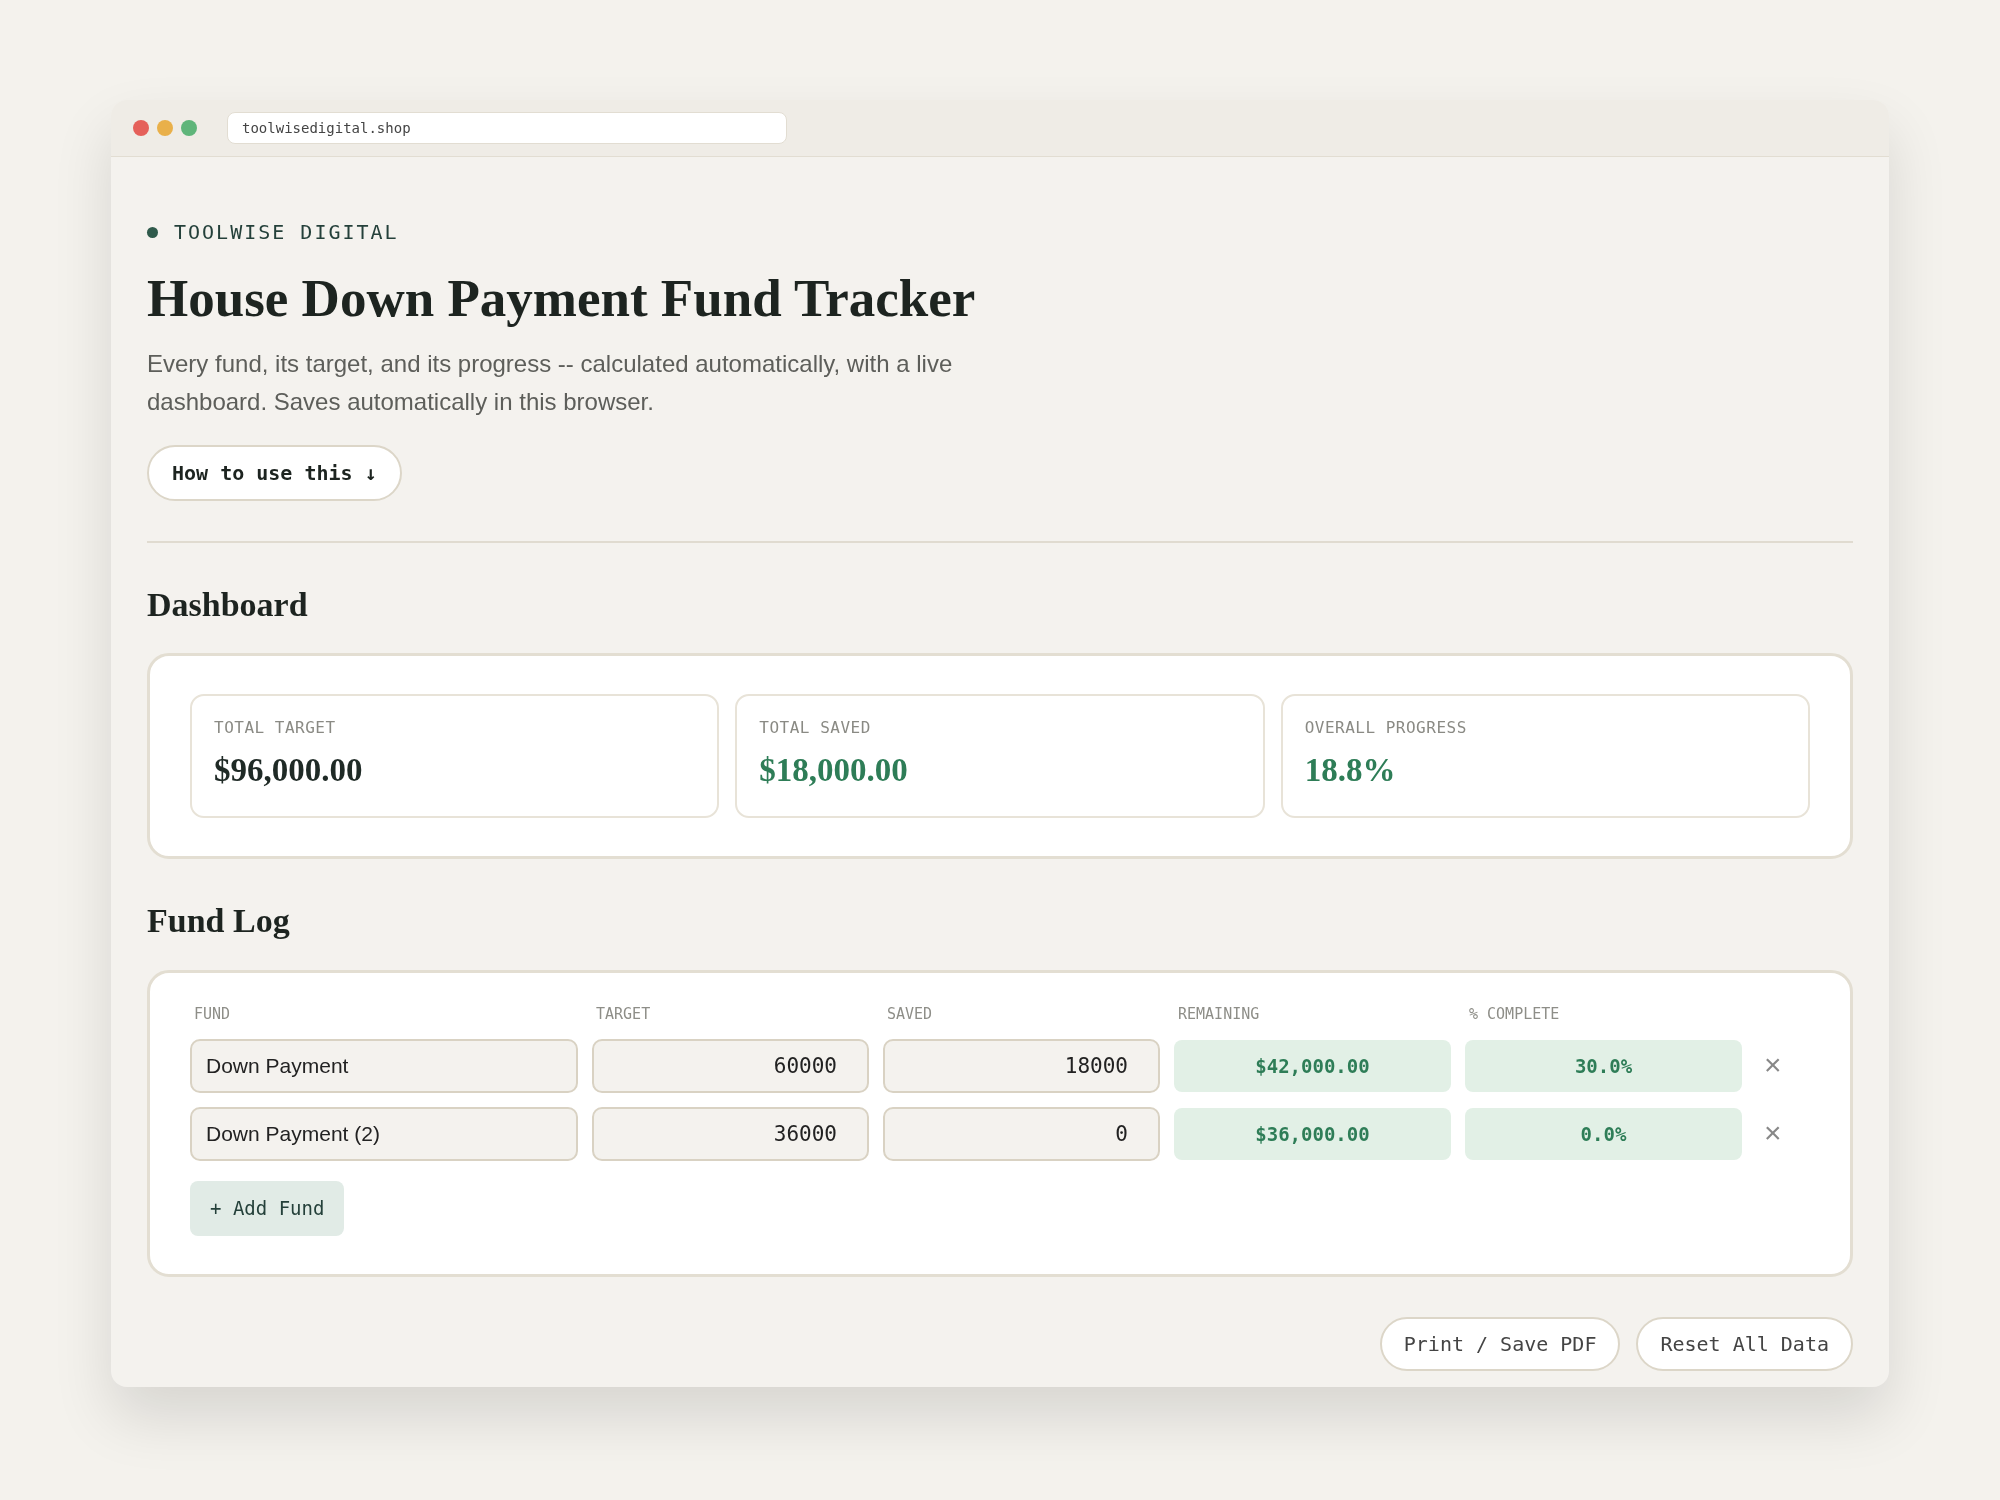  I want to click on add-fund-button: + Add Fund, so click(267, 1208).